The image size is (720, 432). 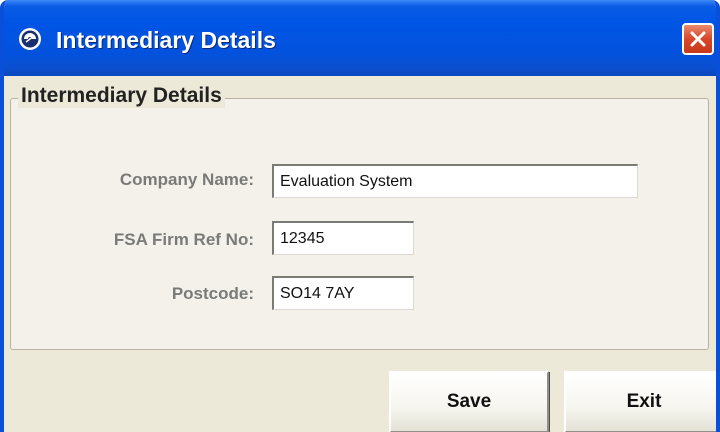 What do you see at coordinates (455, 181) in the screenshot?
I see `company-name-input` at bounding box center [455, 181].